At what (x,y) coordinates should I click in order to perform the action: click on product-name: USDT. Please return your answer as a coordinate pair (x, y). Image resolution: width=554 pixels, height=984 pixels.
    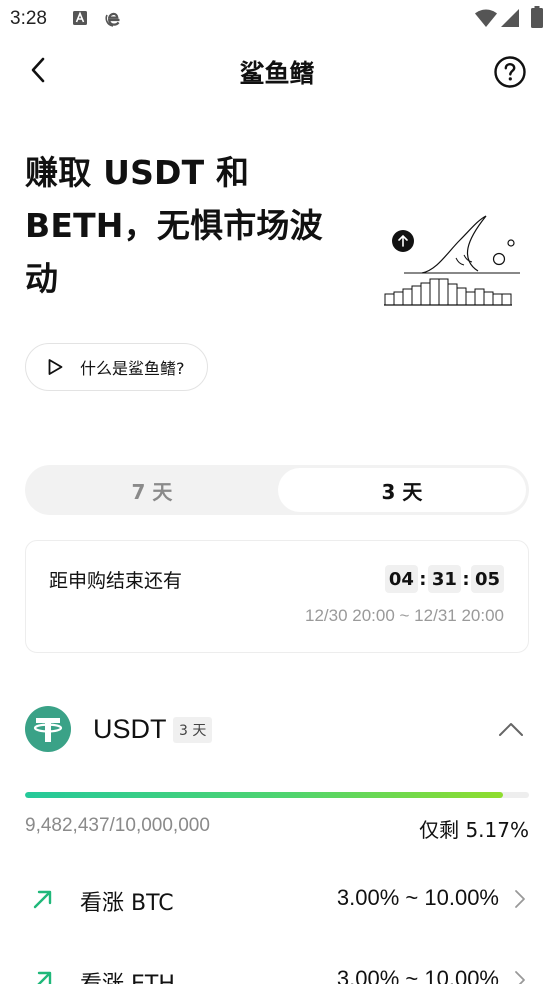
    Looking at the image, I should click on (130, 729).